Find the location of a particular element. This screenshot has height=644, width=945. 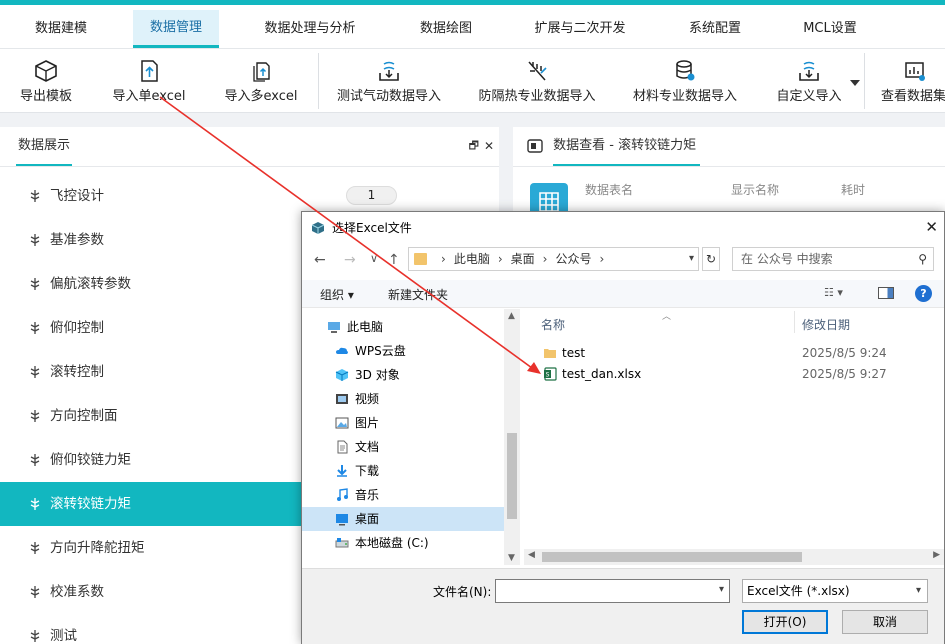

breadcrumb-gongzhonghao: 公众号 is located at coordinates (573, 259).